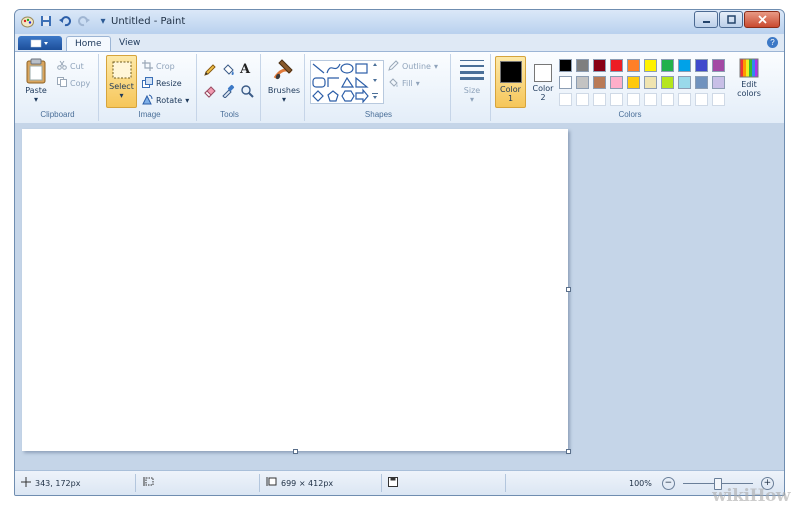  Describe the element at coordinates (378, 114) in the screenshot. I see `shapes-group-label: Shapes` at that location.